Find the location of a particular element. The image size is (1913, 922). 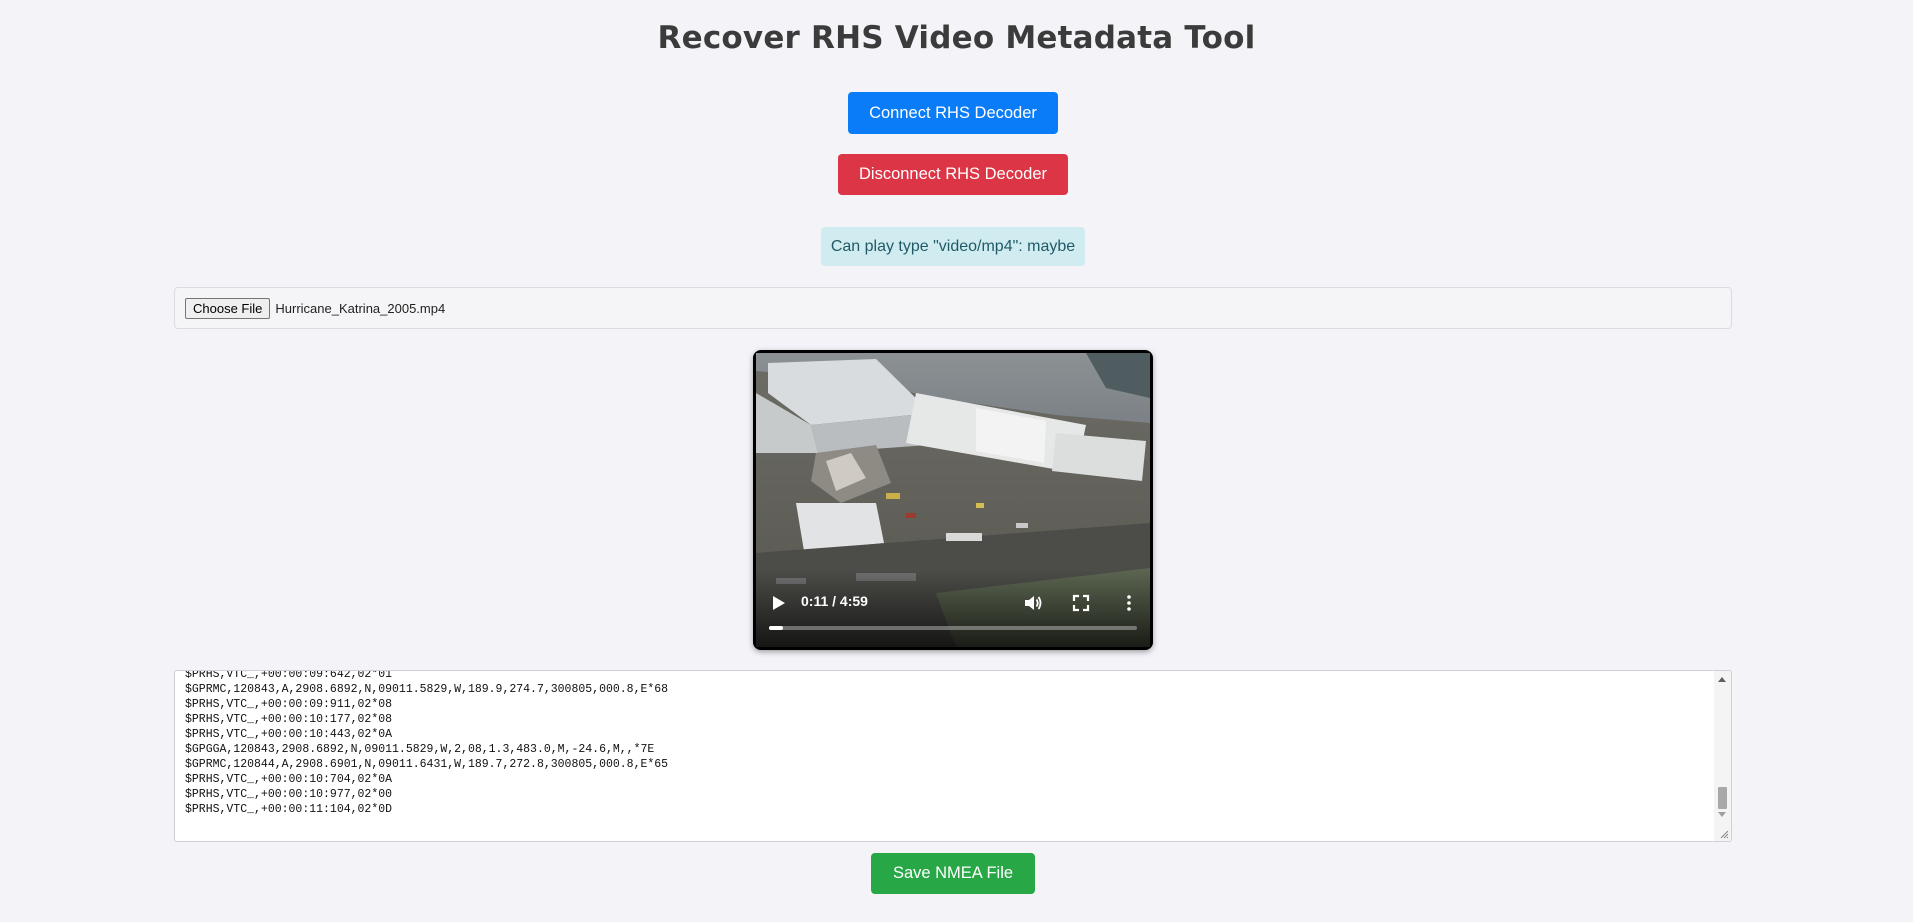

video-progress-fill is located at coordinates (776, 628).